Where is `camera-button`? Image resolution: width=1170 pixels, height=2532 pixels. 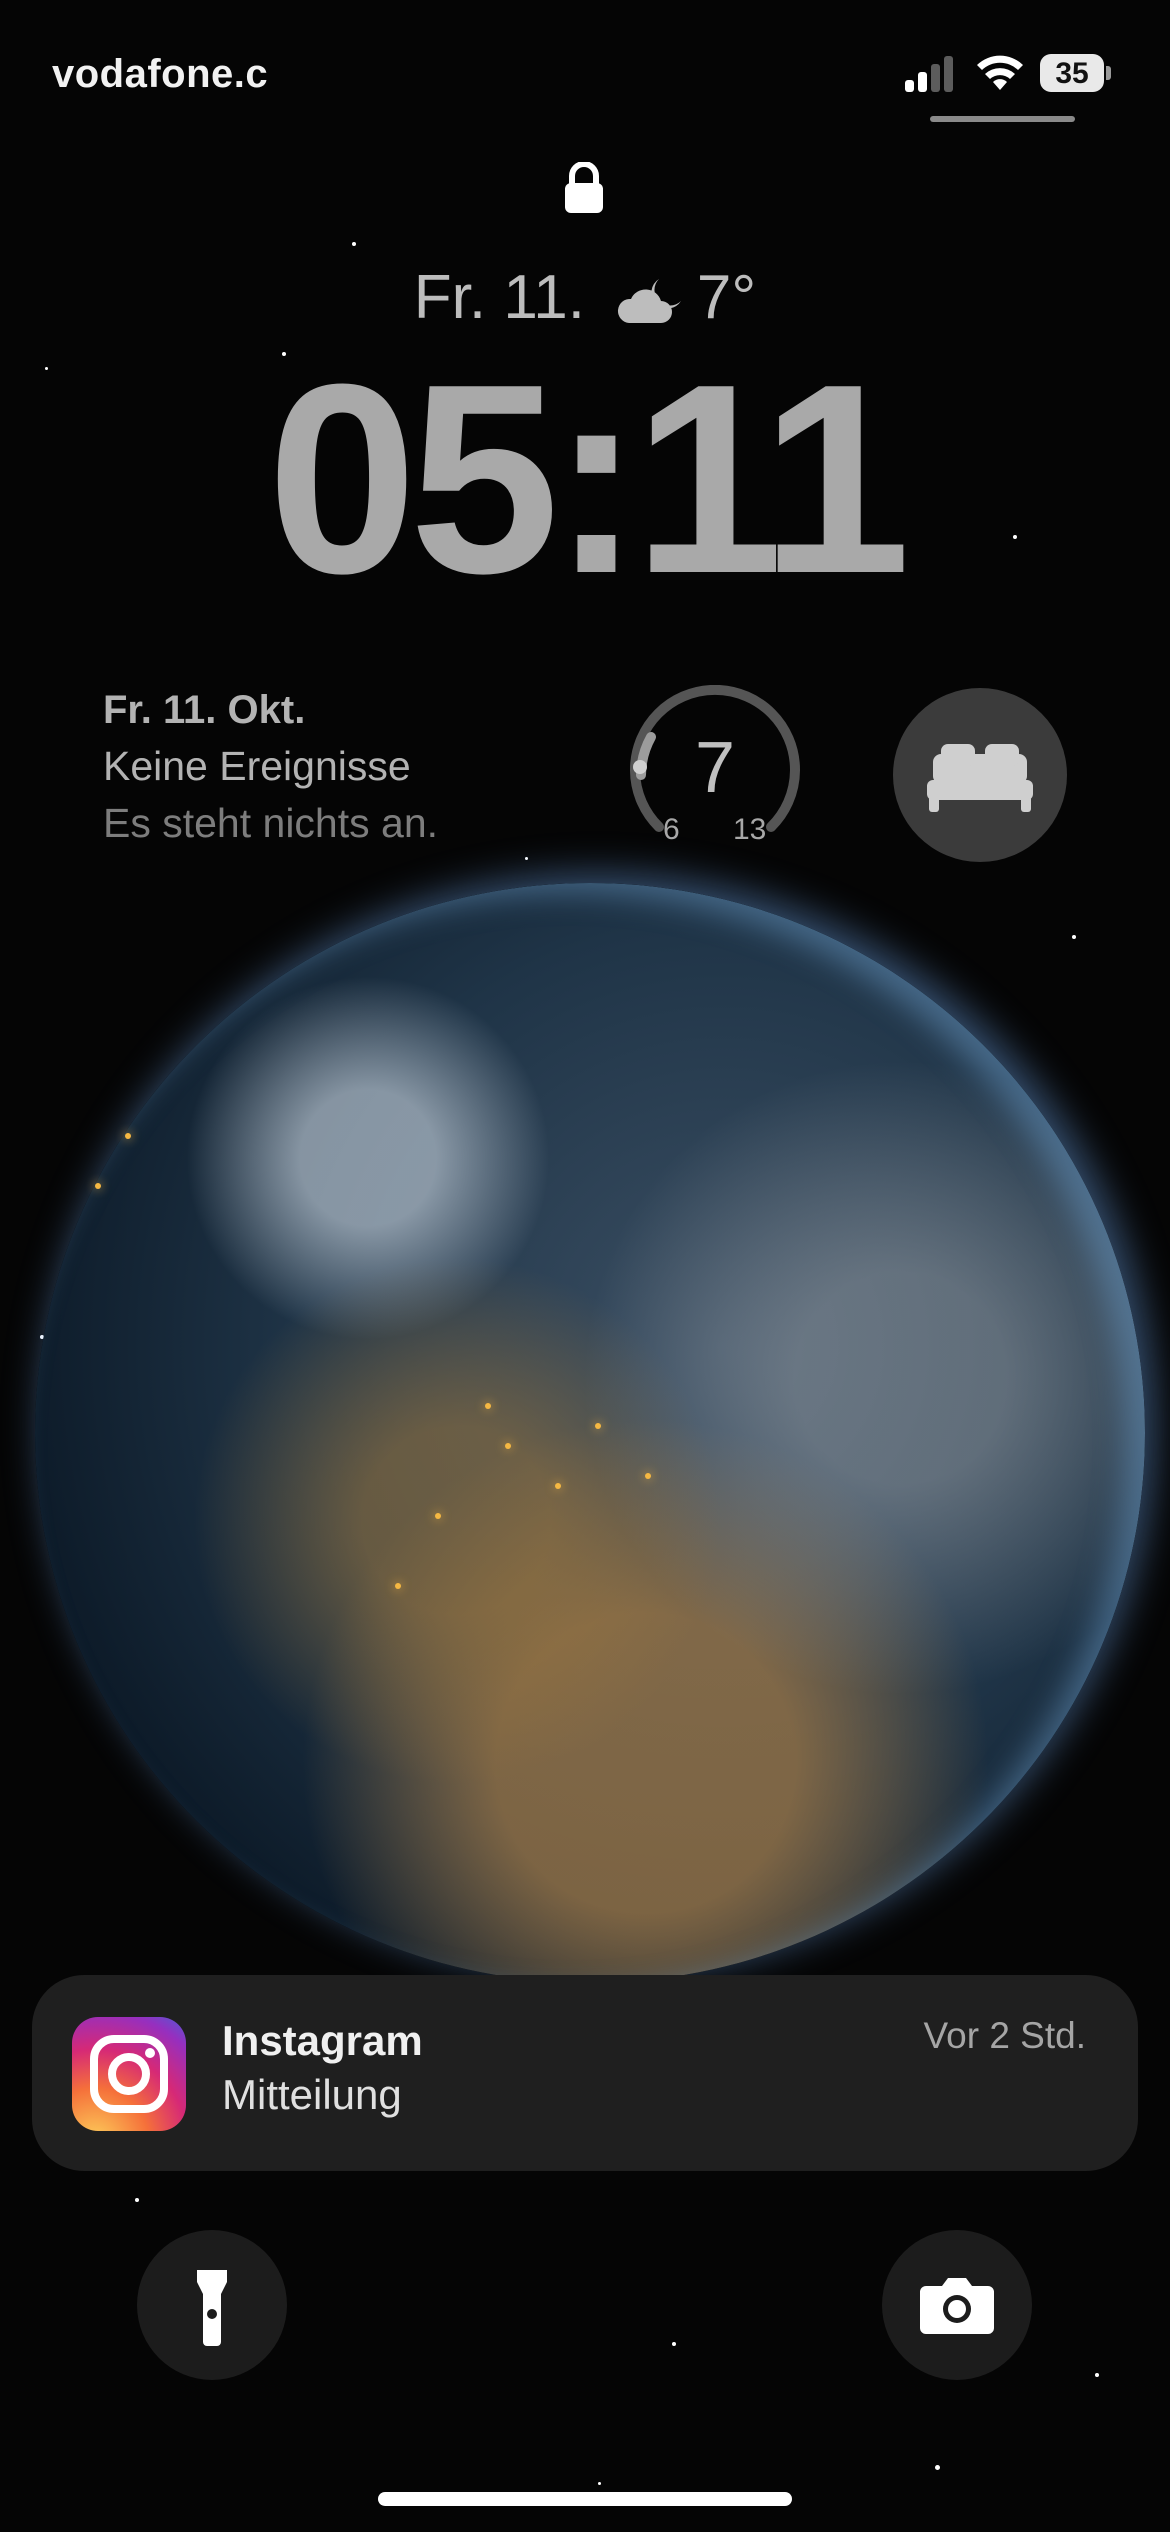
camera-button is located at coordinates (957, 2305).